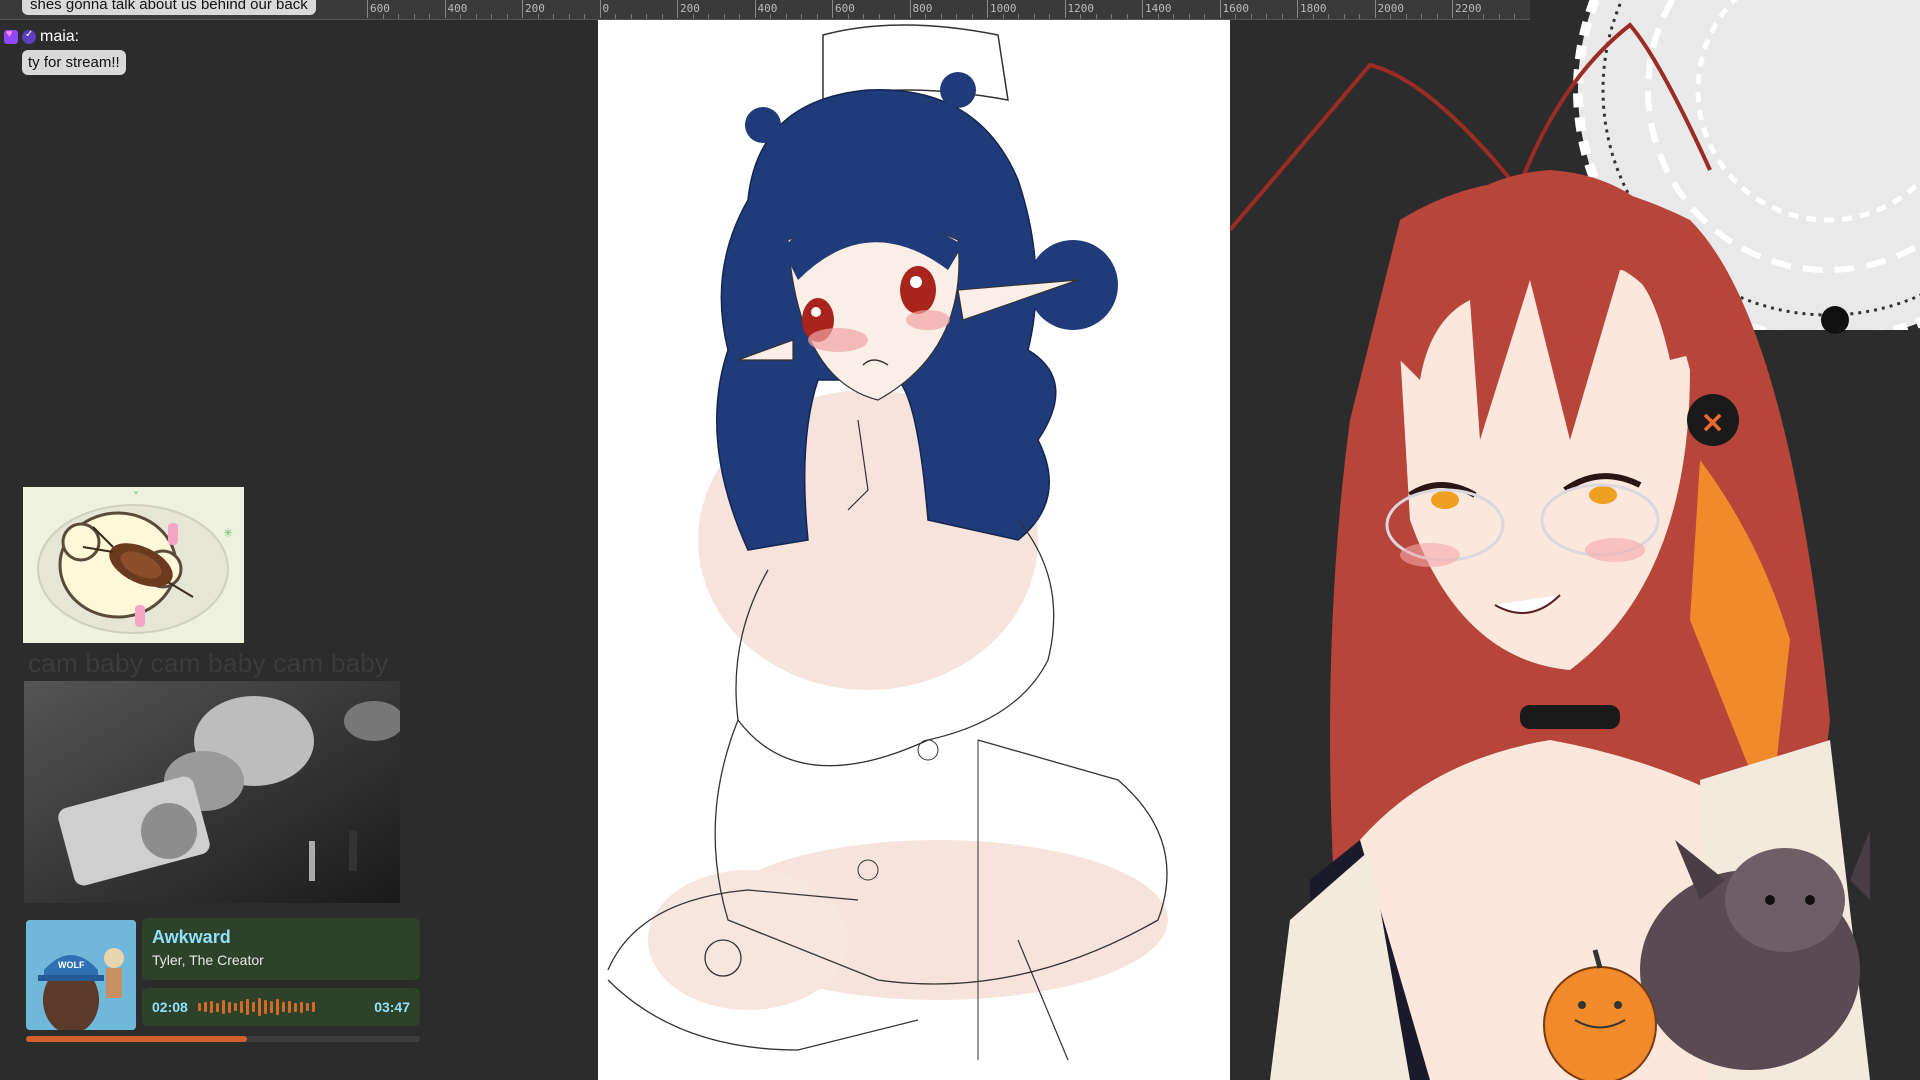 This screenshot has width=1920, height=1080. What do you see at coordinates (81, 975) in the screenshot?
I see `album-art-image: WOLF` at bounding box center [81, 975].